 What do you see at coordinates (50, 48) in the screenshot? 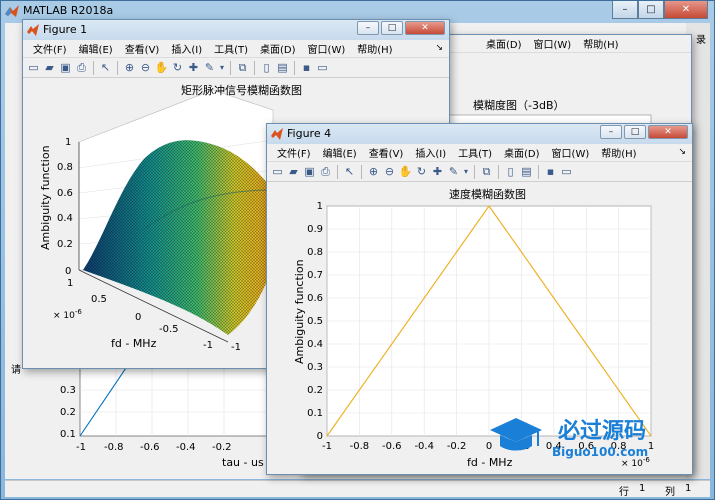
I see `fig1-menu-file: 文件(F)` at bounding box center [50, 48].